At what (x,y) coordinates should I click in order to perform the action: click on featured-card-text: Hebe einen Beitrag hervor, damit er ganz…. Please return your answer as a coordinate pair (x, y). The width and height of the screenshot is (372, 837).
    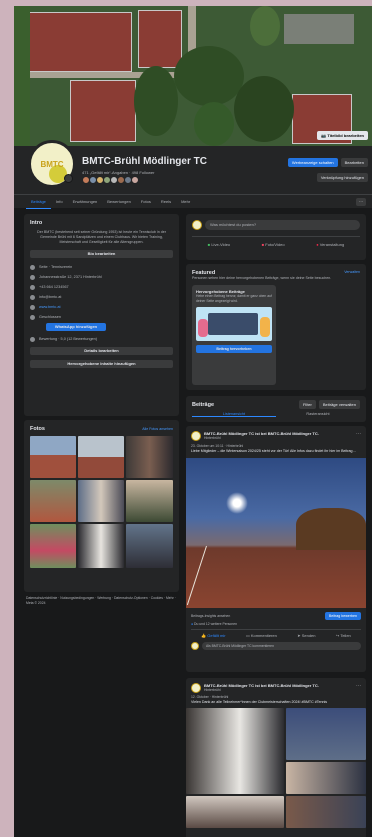
    Looking at the image, I should click on (234, 298).